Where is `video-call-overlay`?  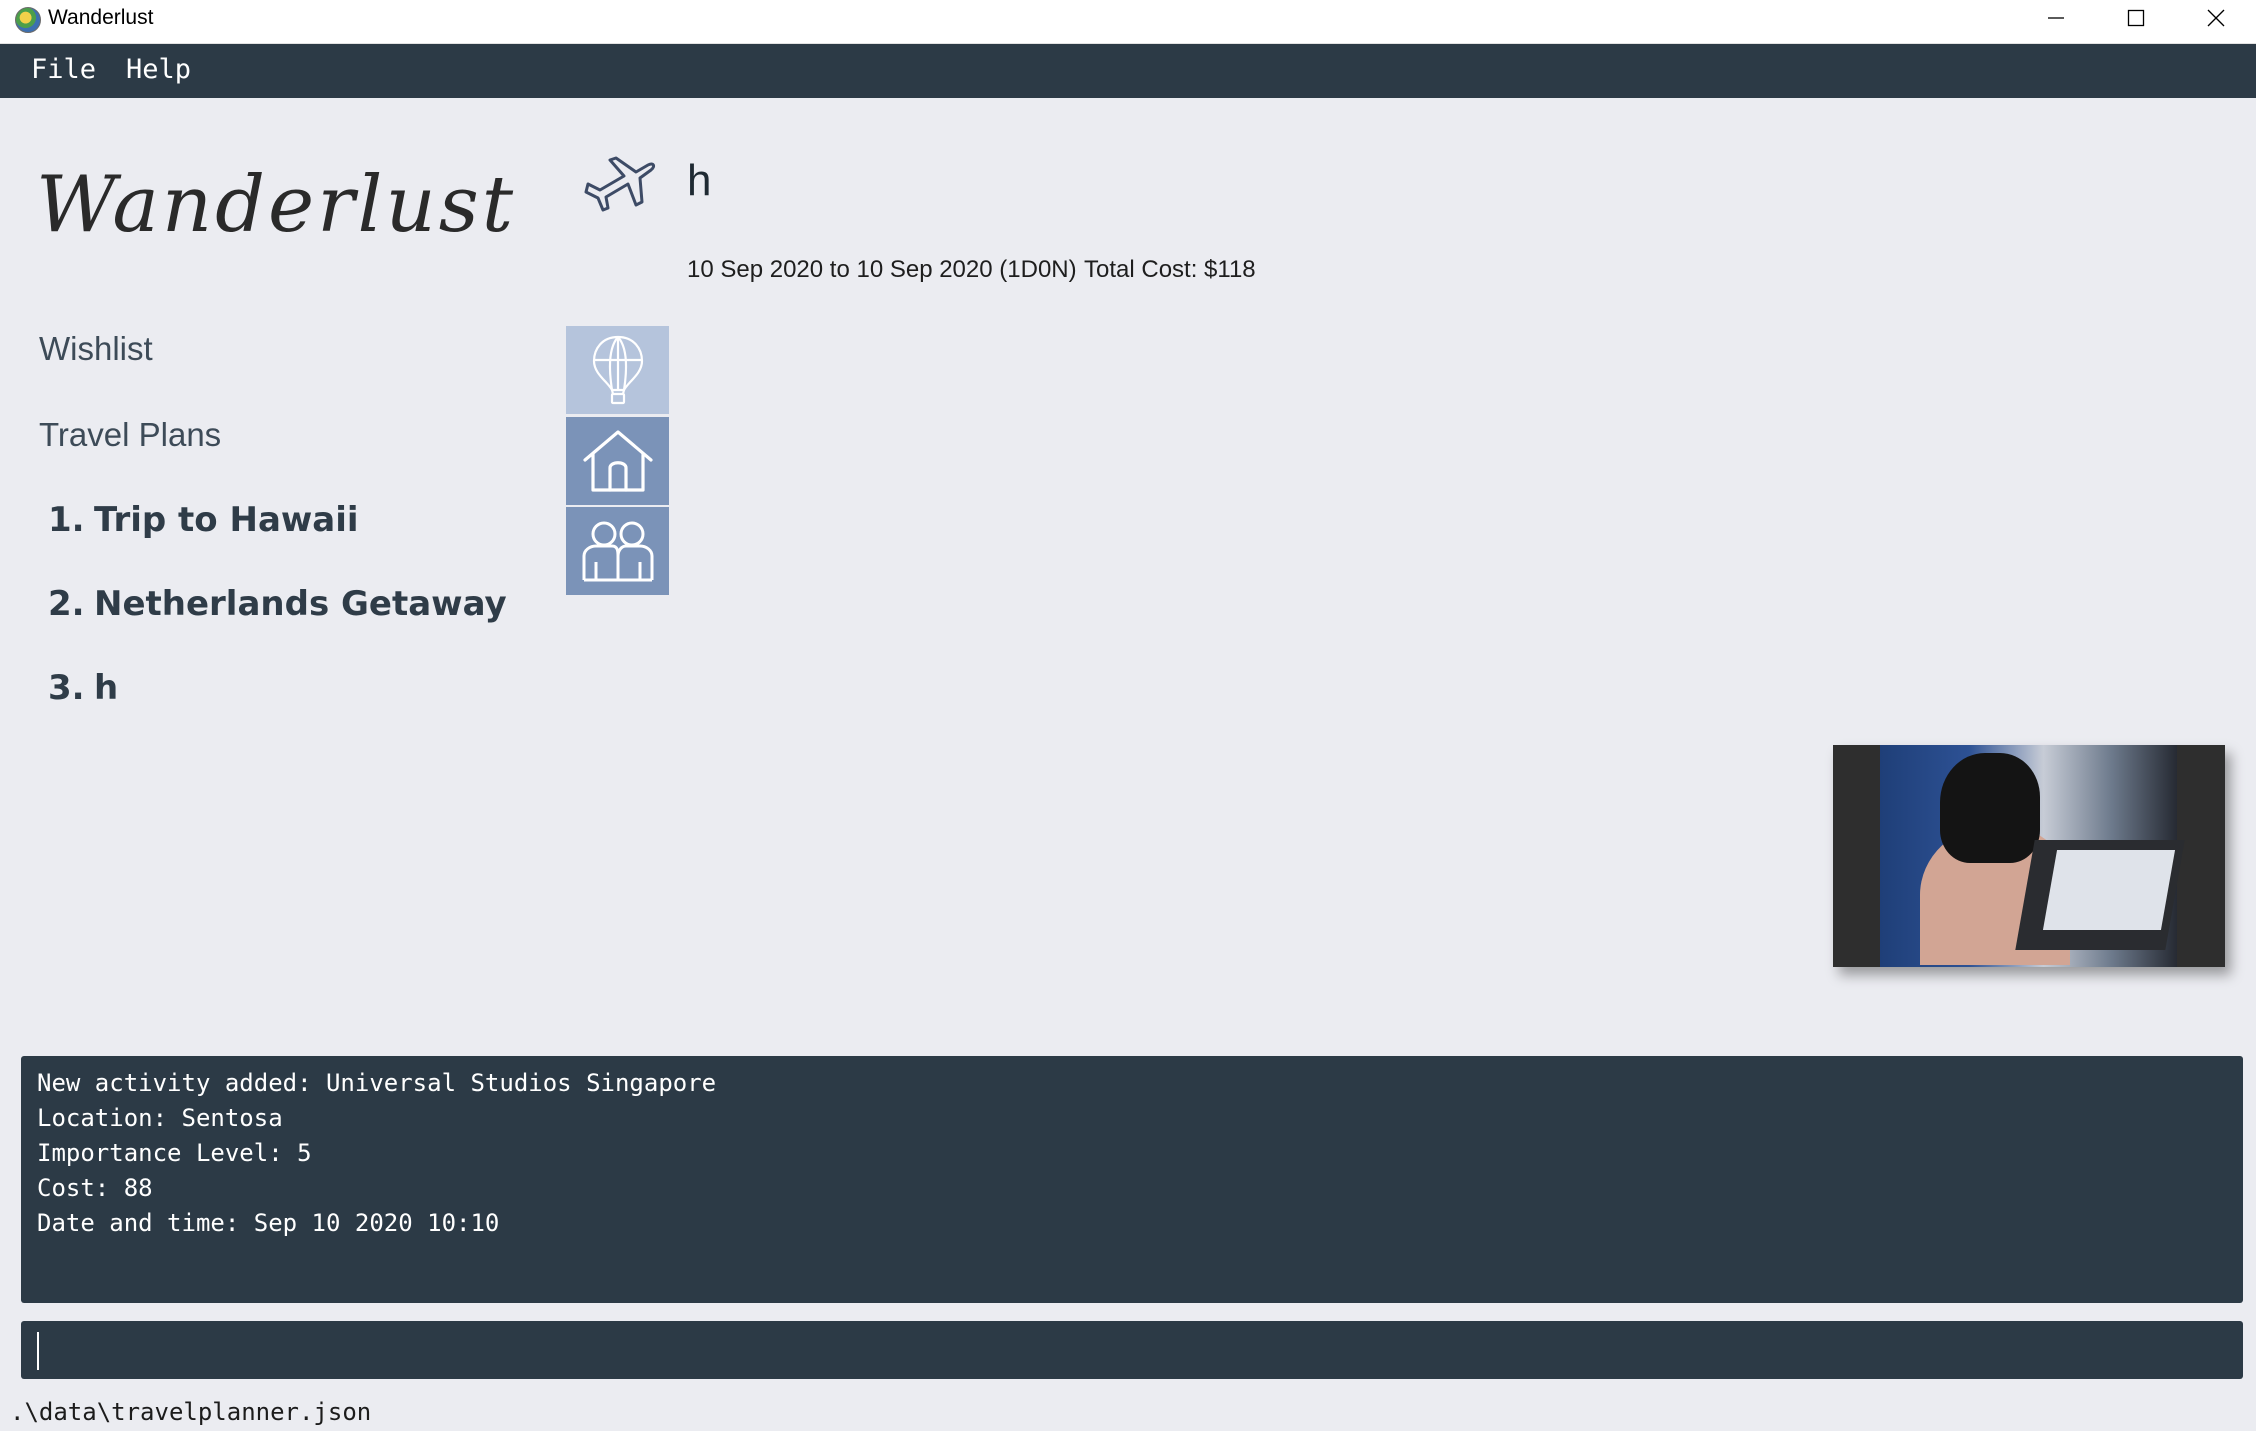
video-call-overlay is located at coordinates (2029, 856).